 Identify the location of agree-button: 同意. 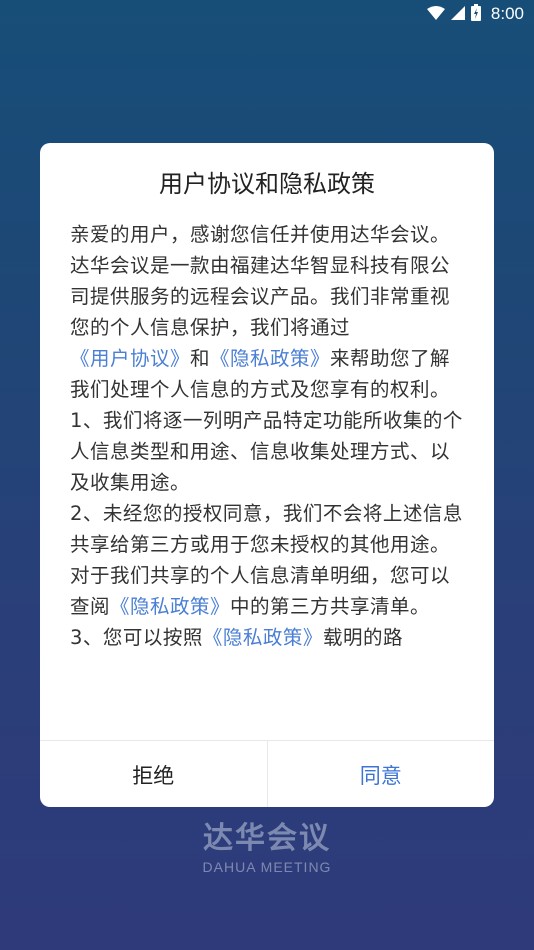
(381, 774).